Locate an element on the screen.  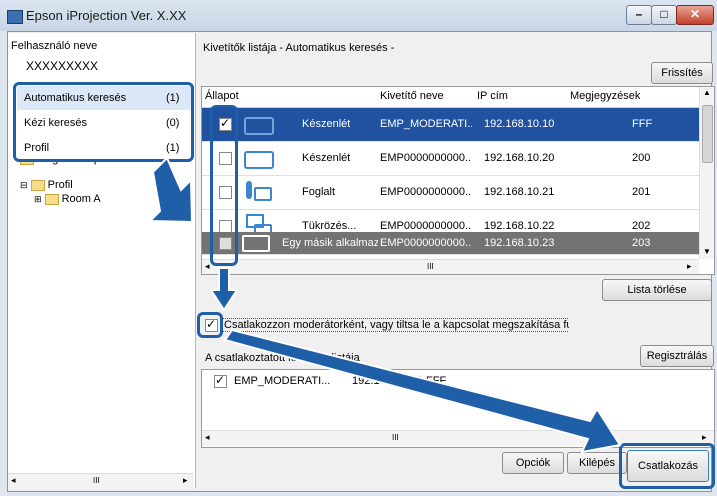
arrow-to-moderator is located at coordinates (224, 289).